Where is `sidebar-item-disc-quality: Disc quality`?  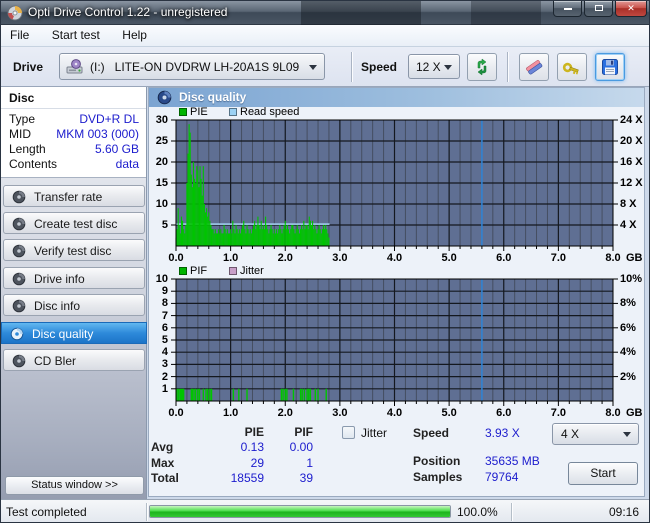 sidebar-item-disc-quality: Disc quality is located at coordinates (74, 333).